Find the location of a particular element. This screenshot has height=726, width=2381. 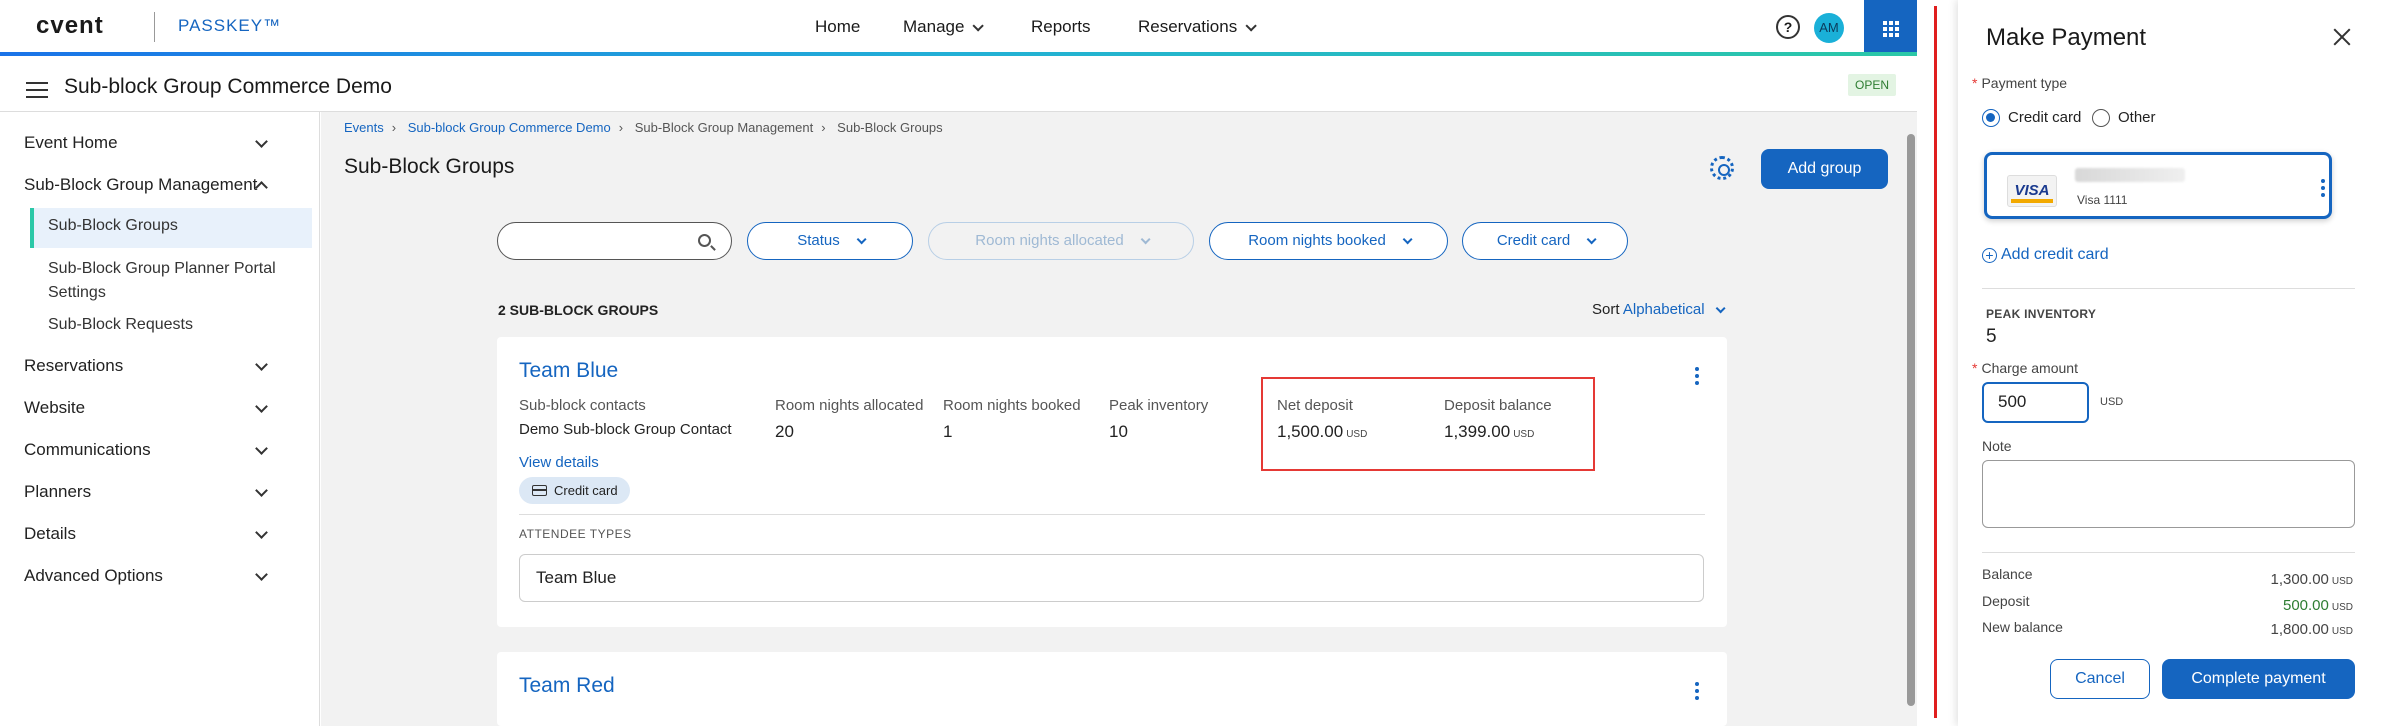

credit-card-radio is located at coordinates (1991, 118).